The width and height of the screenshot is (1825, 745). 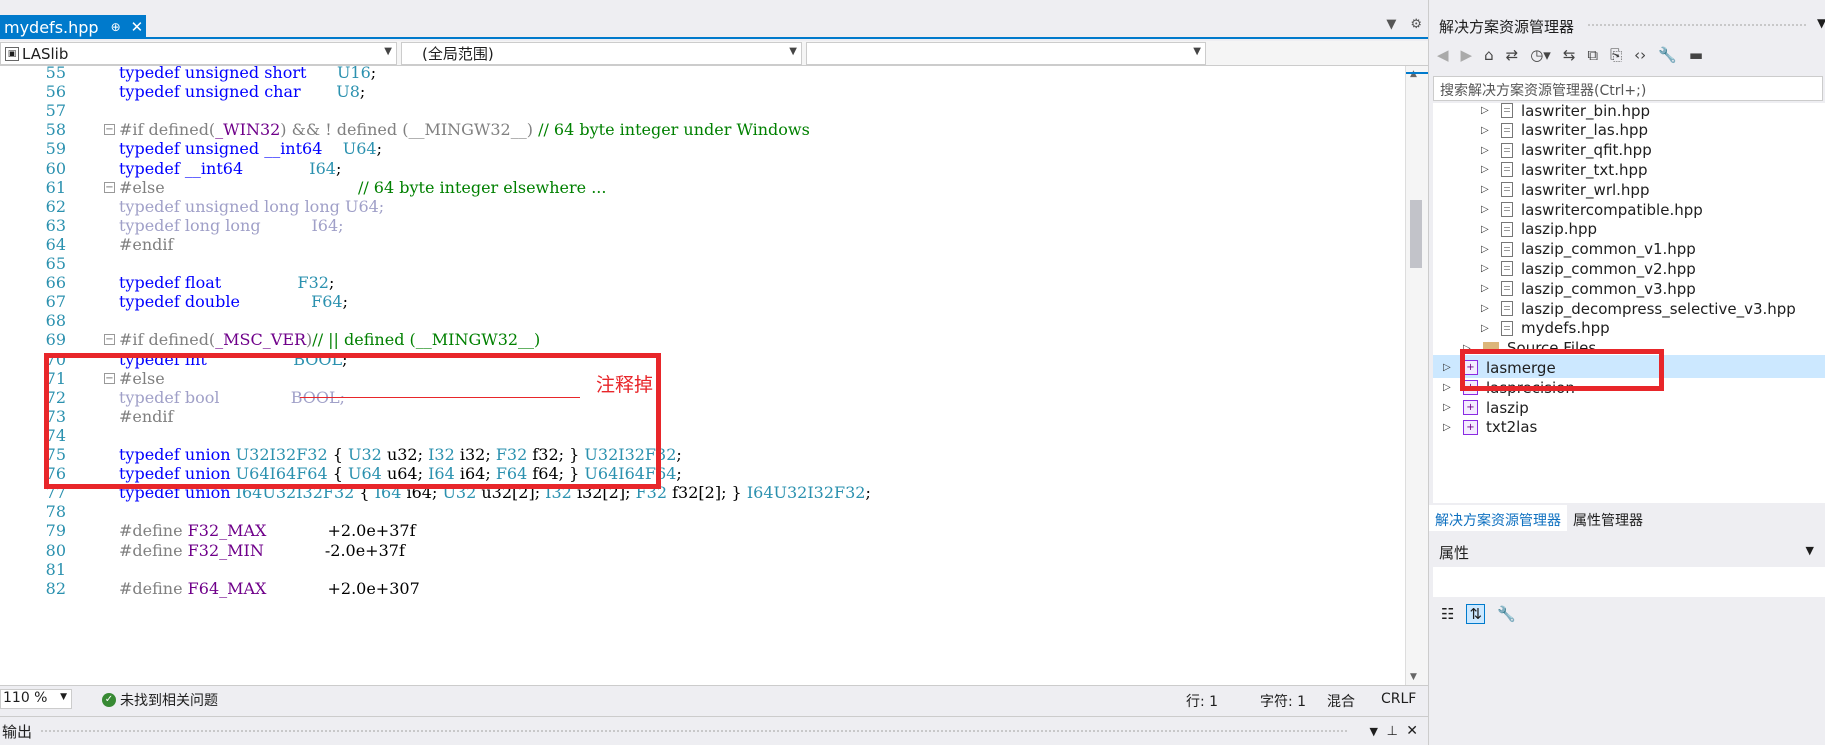 What do you see at coordinates (160, 700) in the screenshot?
I see `issues-indicator: ✓ 未找到相关问题` at bounding box center [160, 700].